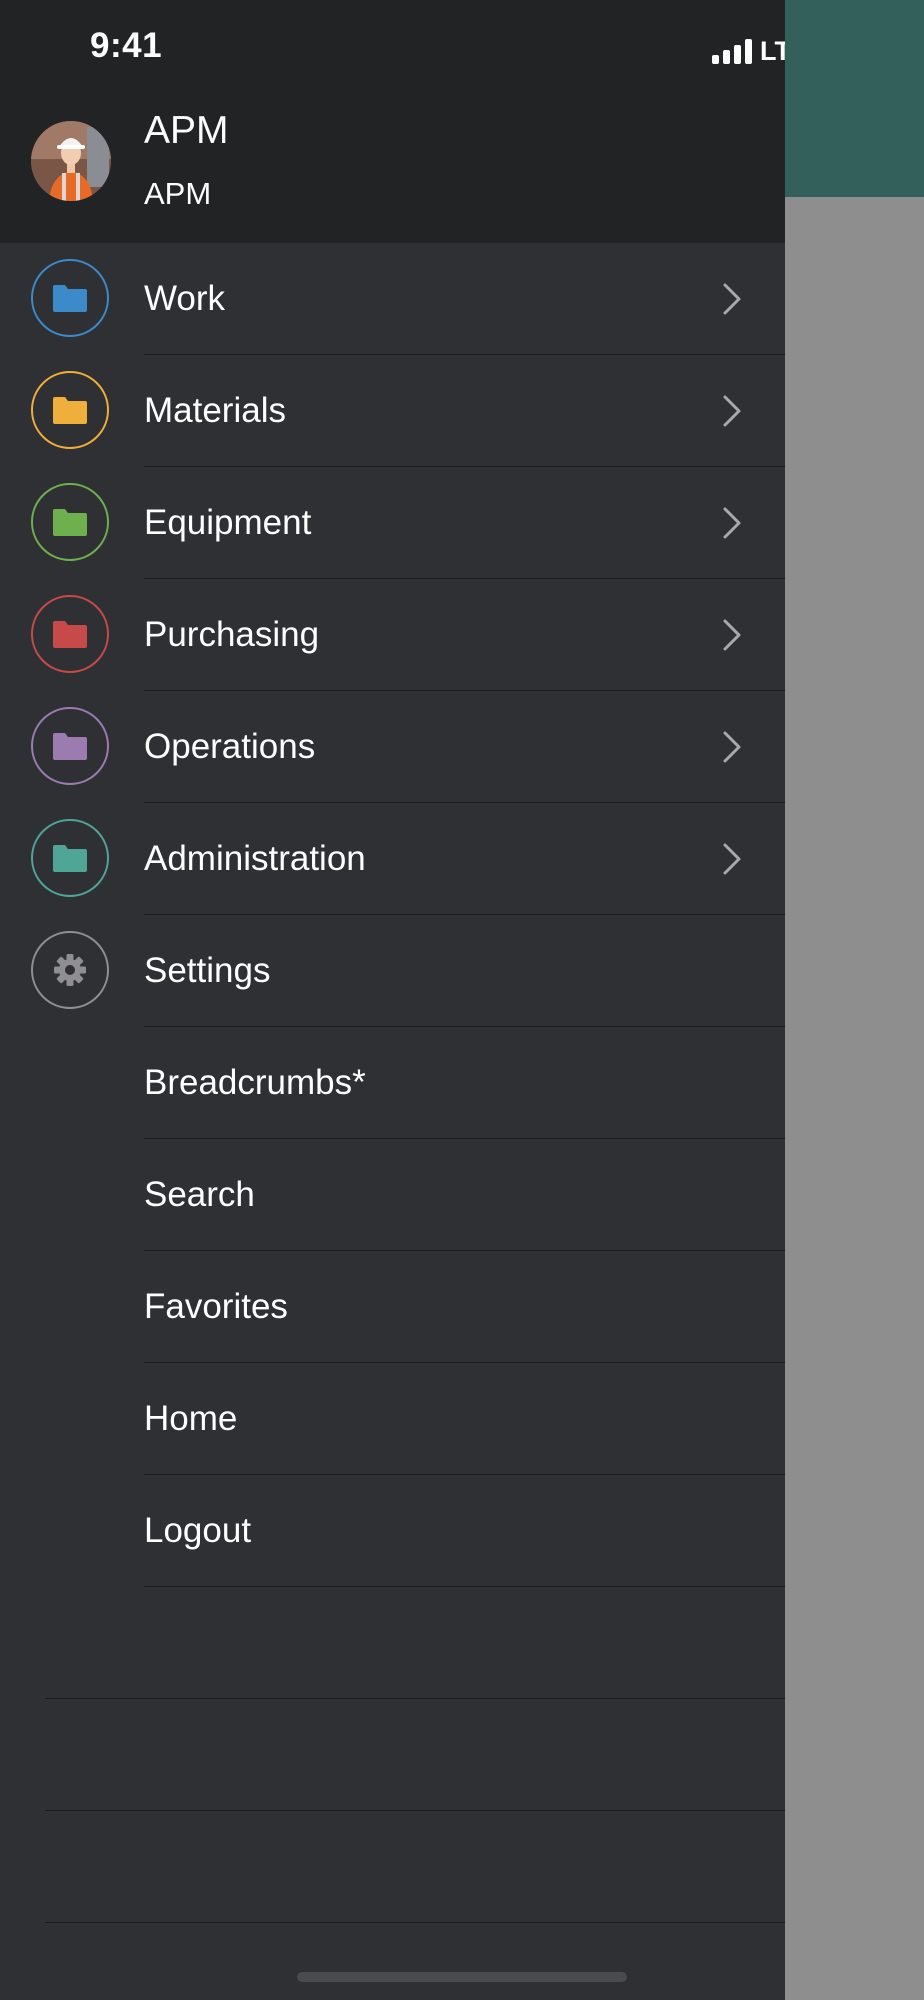 The height and width of the screenshot is (2000, 924). I want to click on menu-item-label: Settings, so click(207, 970).